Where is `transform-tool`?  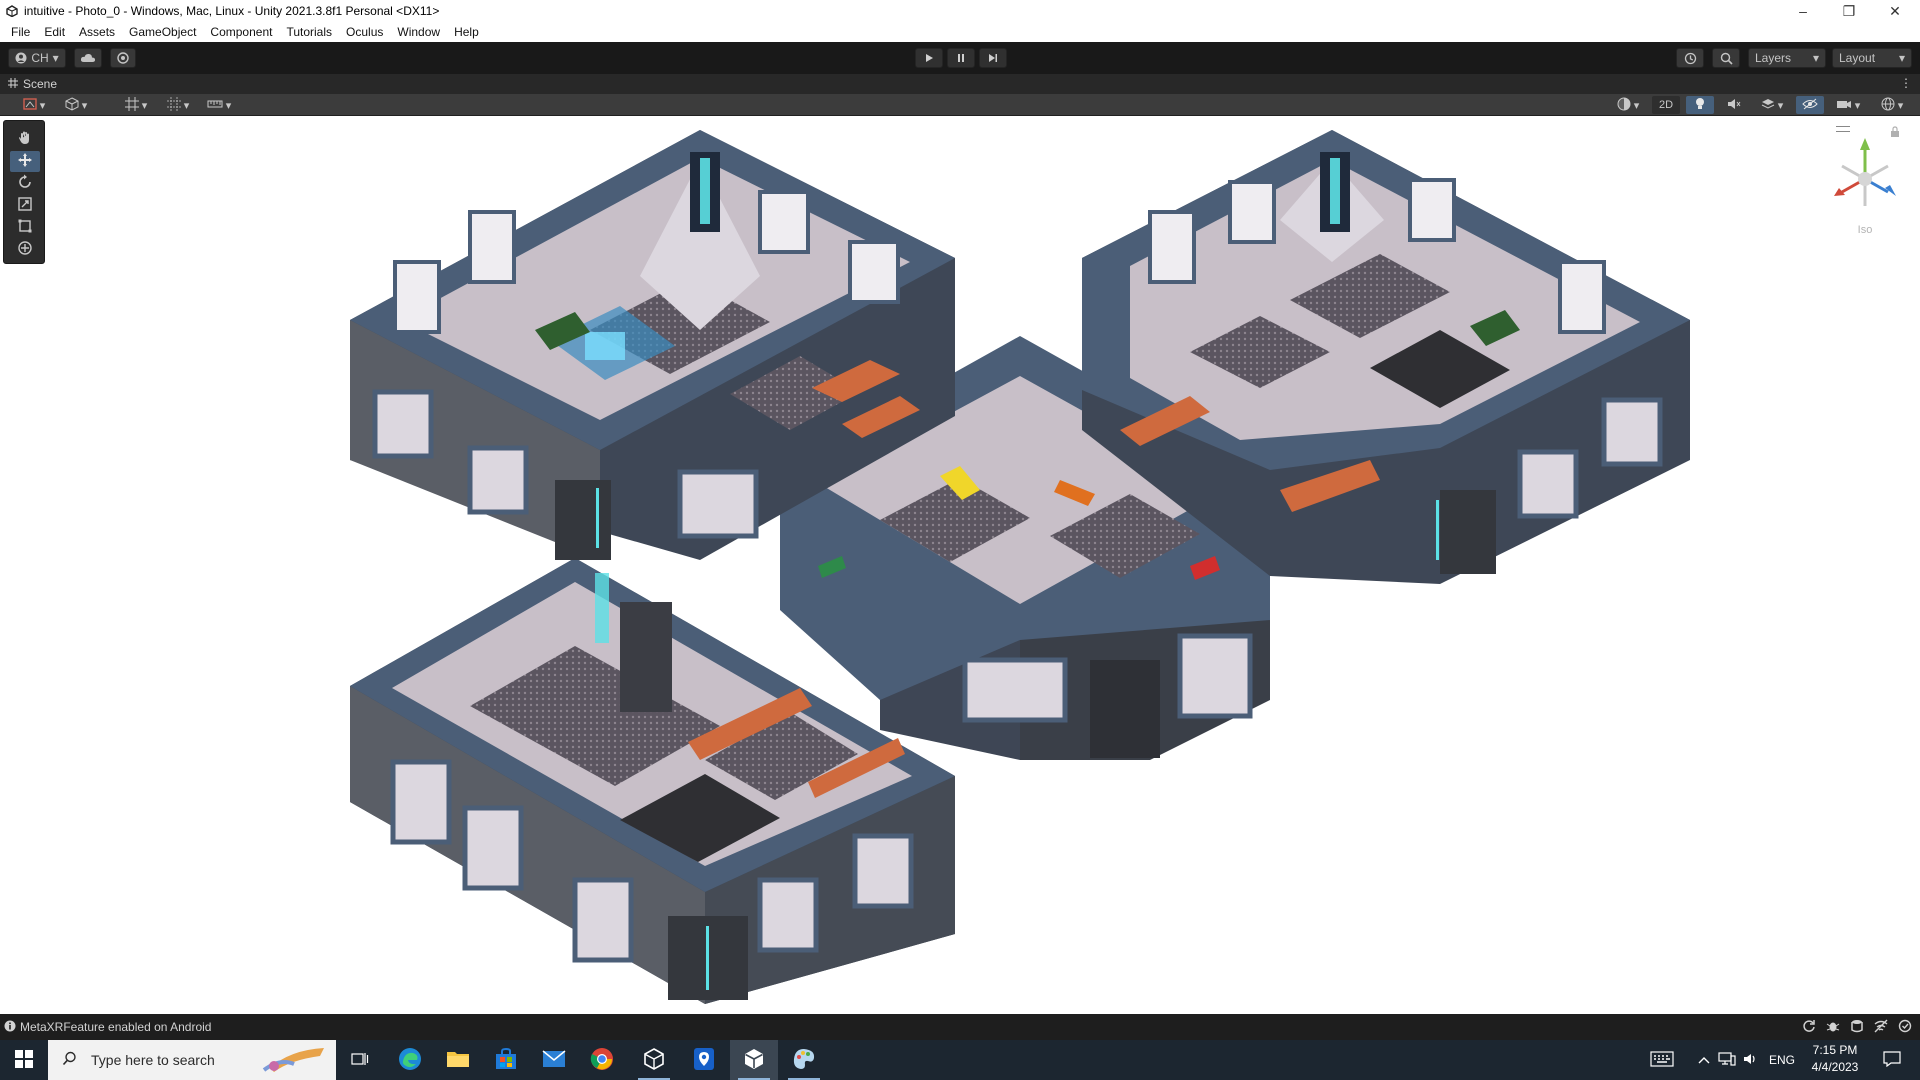
transform-tool is located at coordinates (25, 249).